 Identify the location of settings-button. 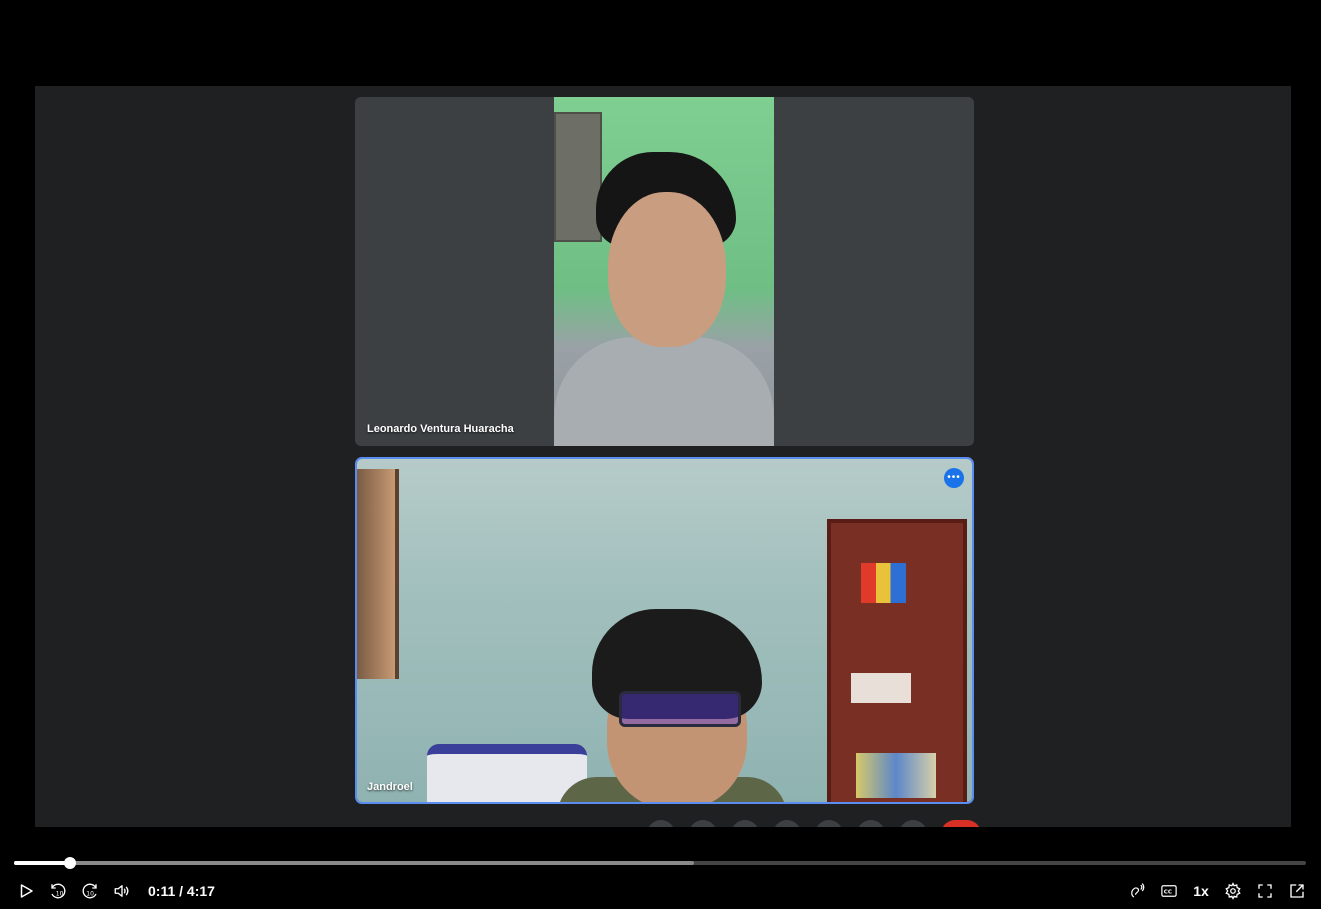
(1233, 891).